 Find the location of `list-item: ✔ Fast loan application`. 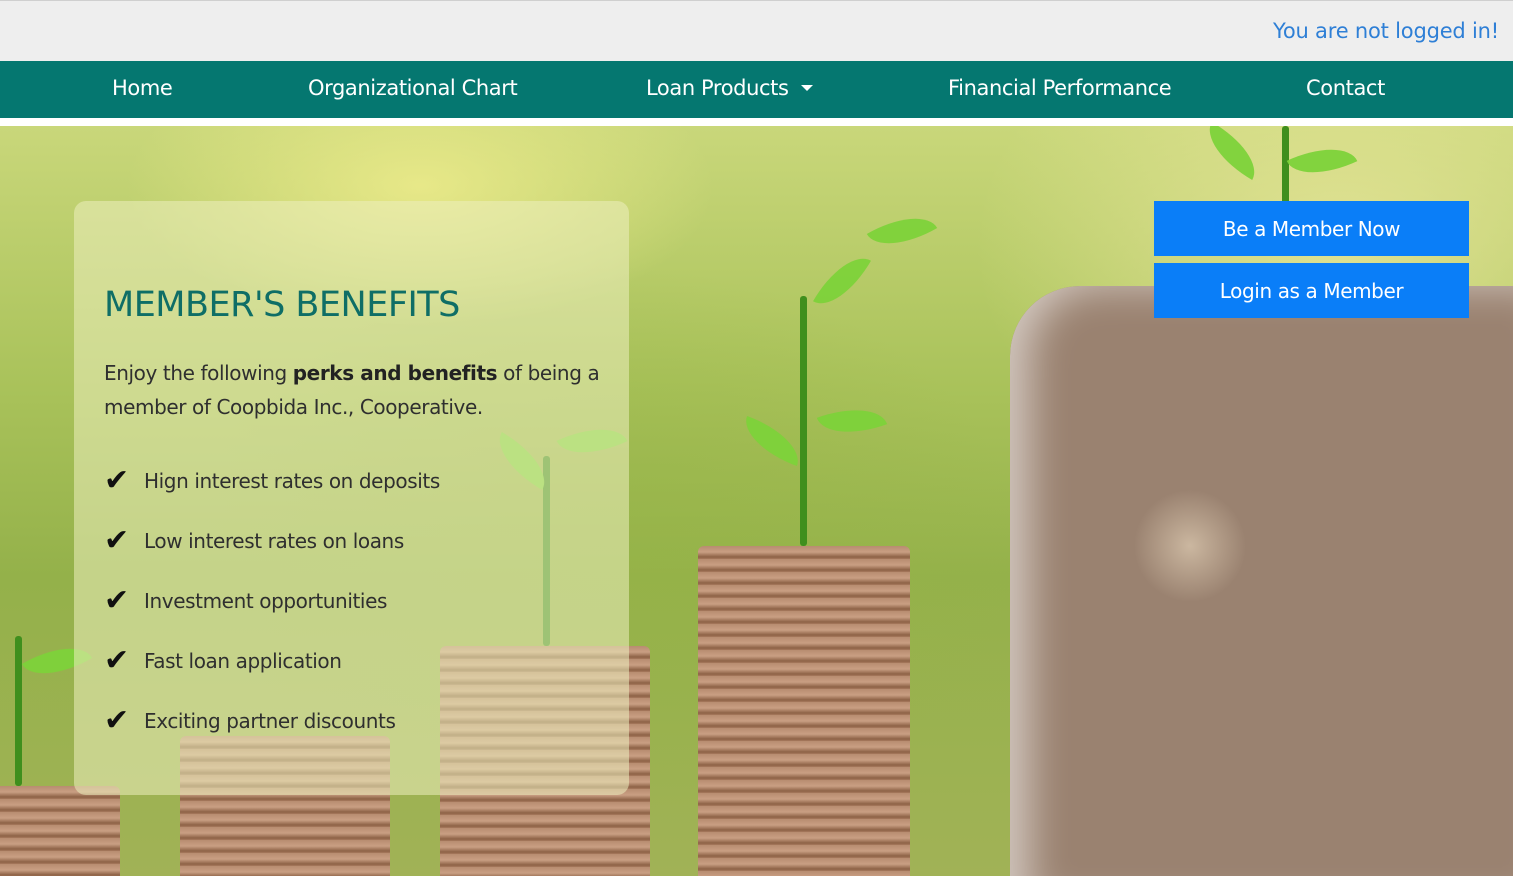

list-item: ✔ Fast loan application is located at coordinates (272, 661).